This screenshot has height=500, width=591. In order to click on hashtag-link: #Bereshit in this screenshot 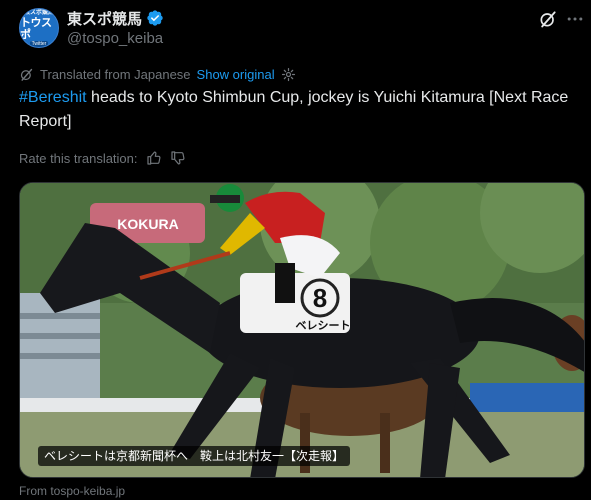, I will do `click(53, 97)`.